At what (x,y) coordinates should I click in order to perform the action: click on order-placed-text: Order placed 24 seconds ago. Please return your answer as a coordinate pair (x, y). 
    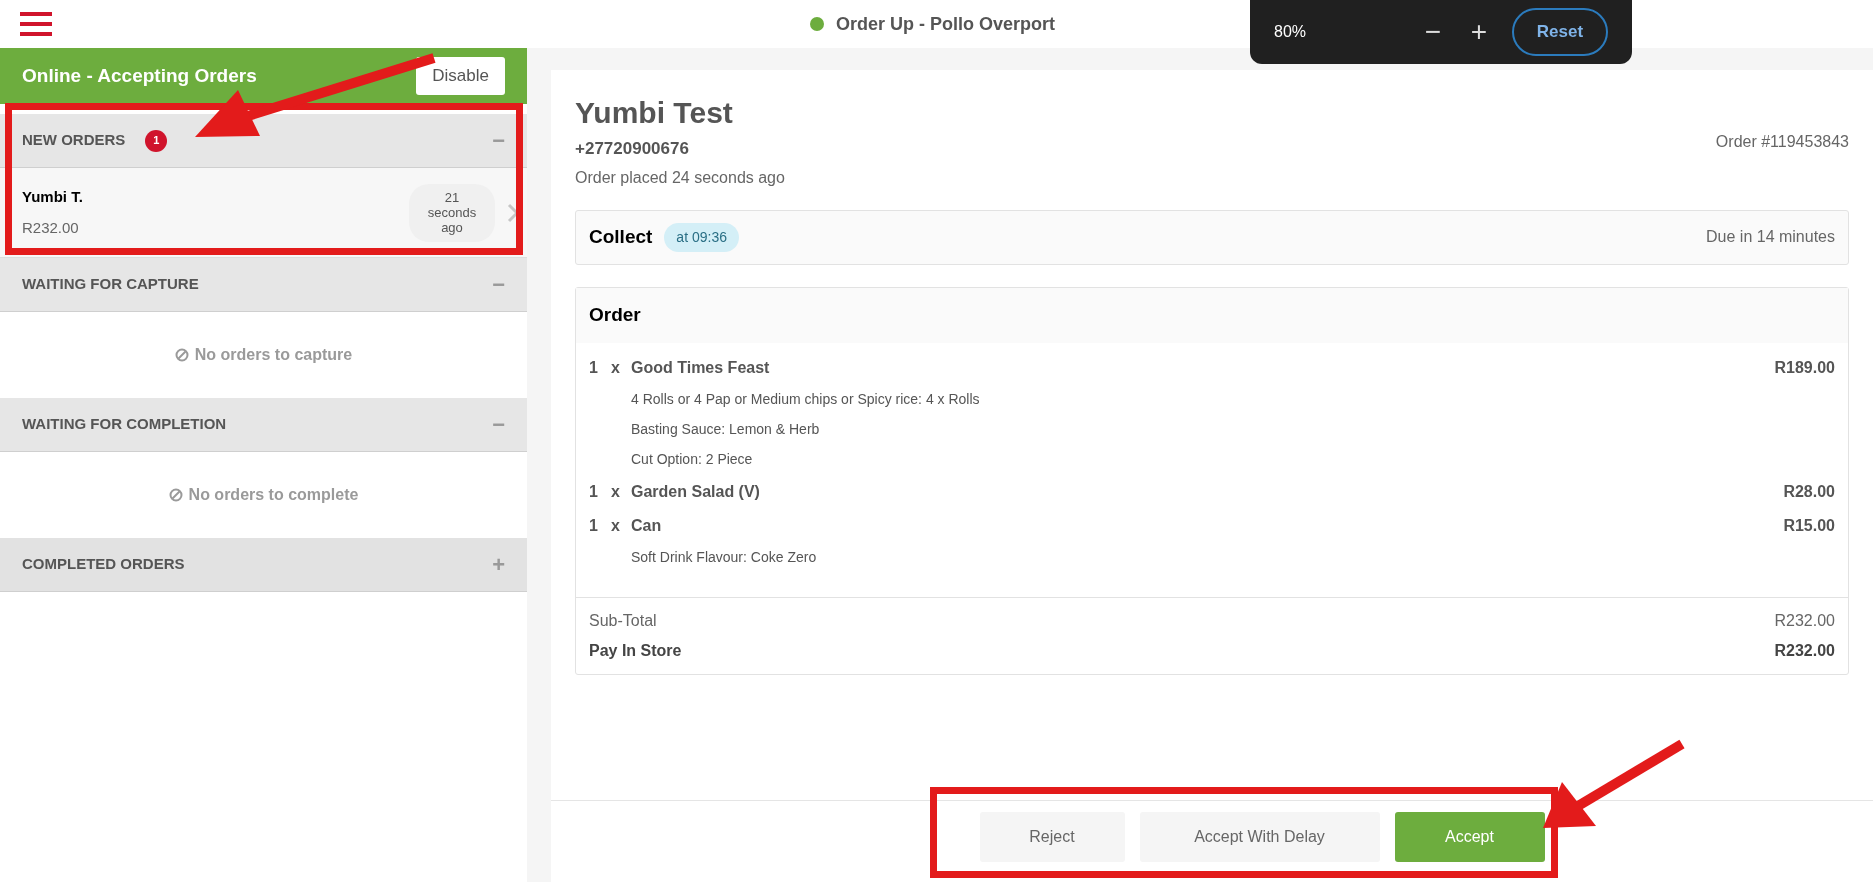
    Looking at the image, I should click on (680, 177).